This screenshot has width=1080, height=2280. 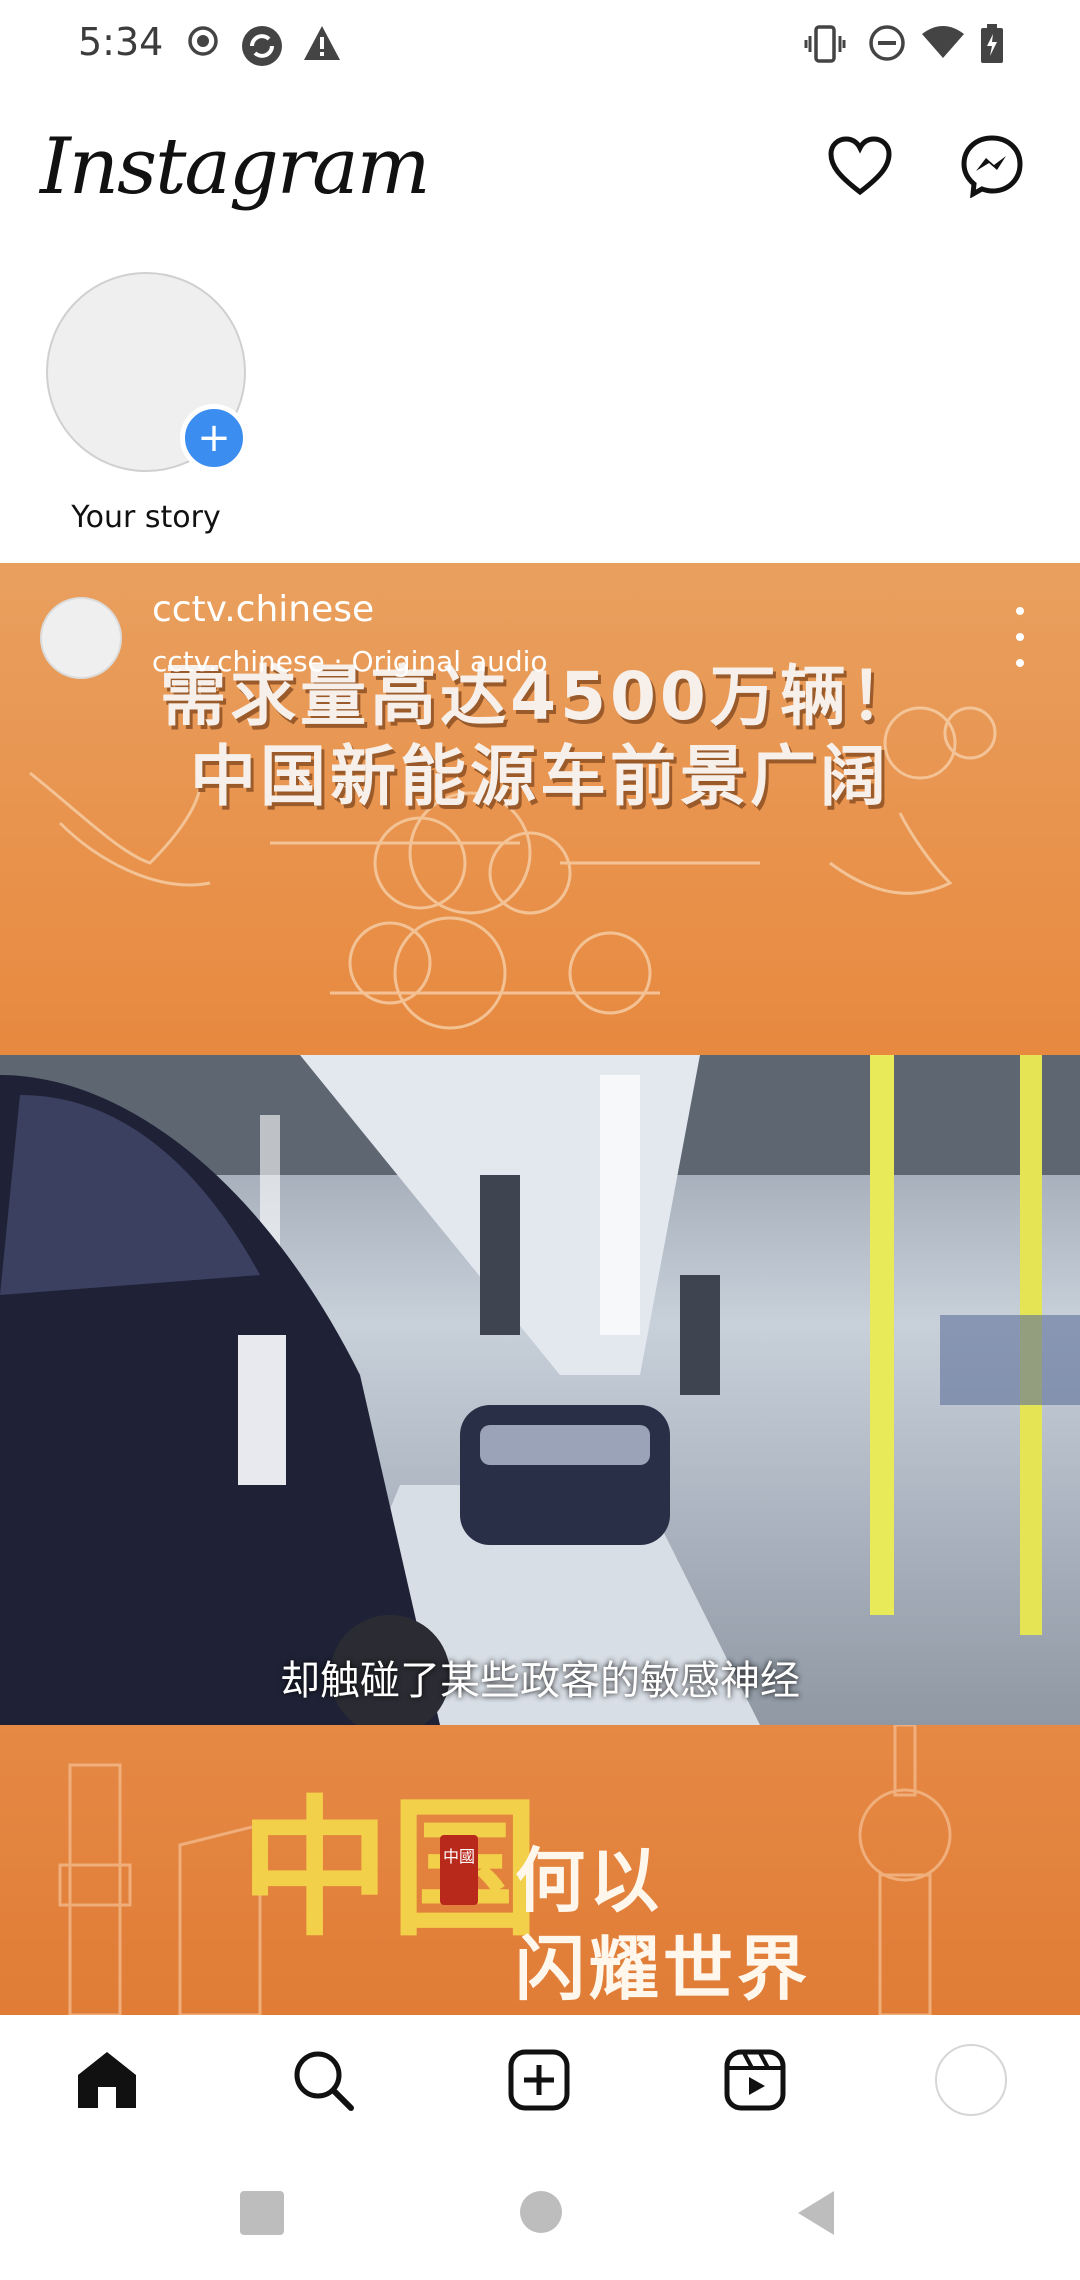 What do you see at coordinates (390, 1870) in the screenshot?
I see `bottom-big-char: 中国` at bounding box center [390, 1870].